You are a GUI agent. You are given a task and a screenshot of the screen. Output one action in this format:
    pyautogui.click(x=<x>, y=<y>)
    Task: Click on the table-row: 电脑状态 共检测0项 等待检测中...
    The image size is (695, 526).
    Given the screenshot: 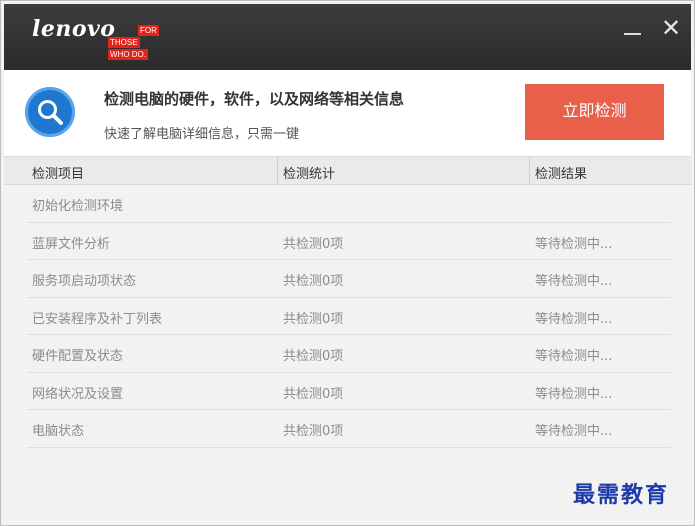 What is the action you would take?
    pyautogui.click(x=349, y=429)
    